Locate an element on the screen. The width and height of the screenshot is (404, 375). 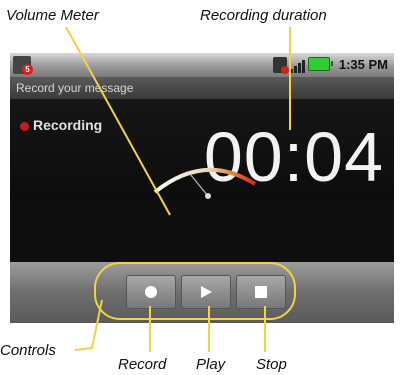
volume-meter-leader is located at coordinates (118, 121).